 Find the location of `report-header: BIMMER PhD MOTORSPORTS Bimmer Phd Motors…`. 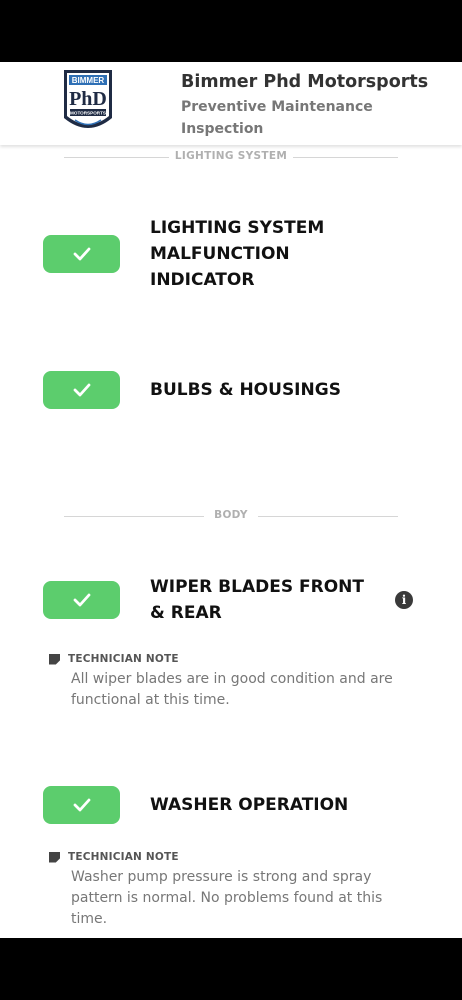

report-header: BIMMER PhD MOTORSPORTS Bimmer Phd Motors… is located at coordinates (231, 103).